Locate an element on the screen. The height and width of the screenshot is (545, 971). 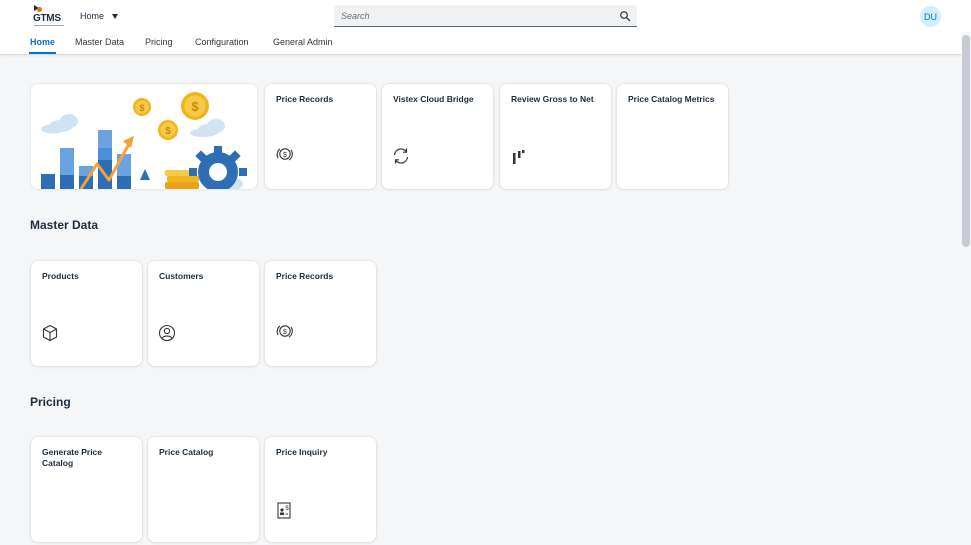
tile-price-catalog-metrics: Price Catalog Metrics is located at coordinates (672, 136).